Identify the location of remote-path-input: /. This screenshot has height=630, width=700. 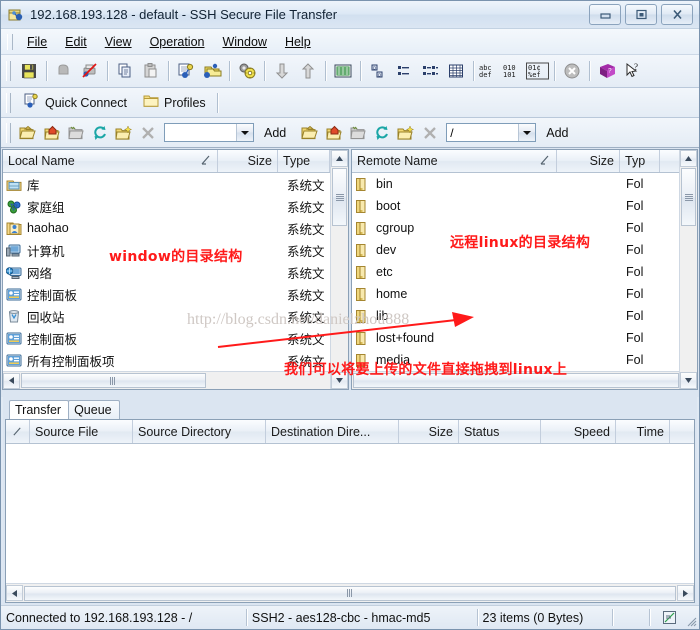
(482, 133).